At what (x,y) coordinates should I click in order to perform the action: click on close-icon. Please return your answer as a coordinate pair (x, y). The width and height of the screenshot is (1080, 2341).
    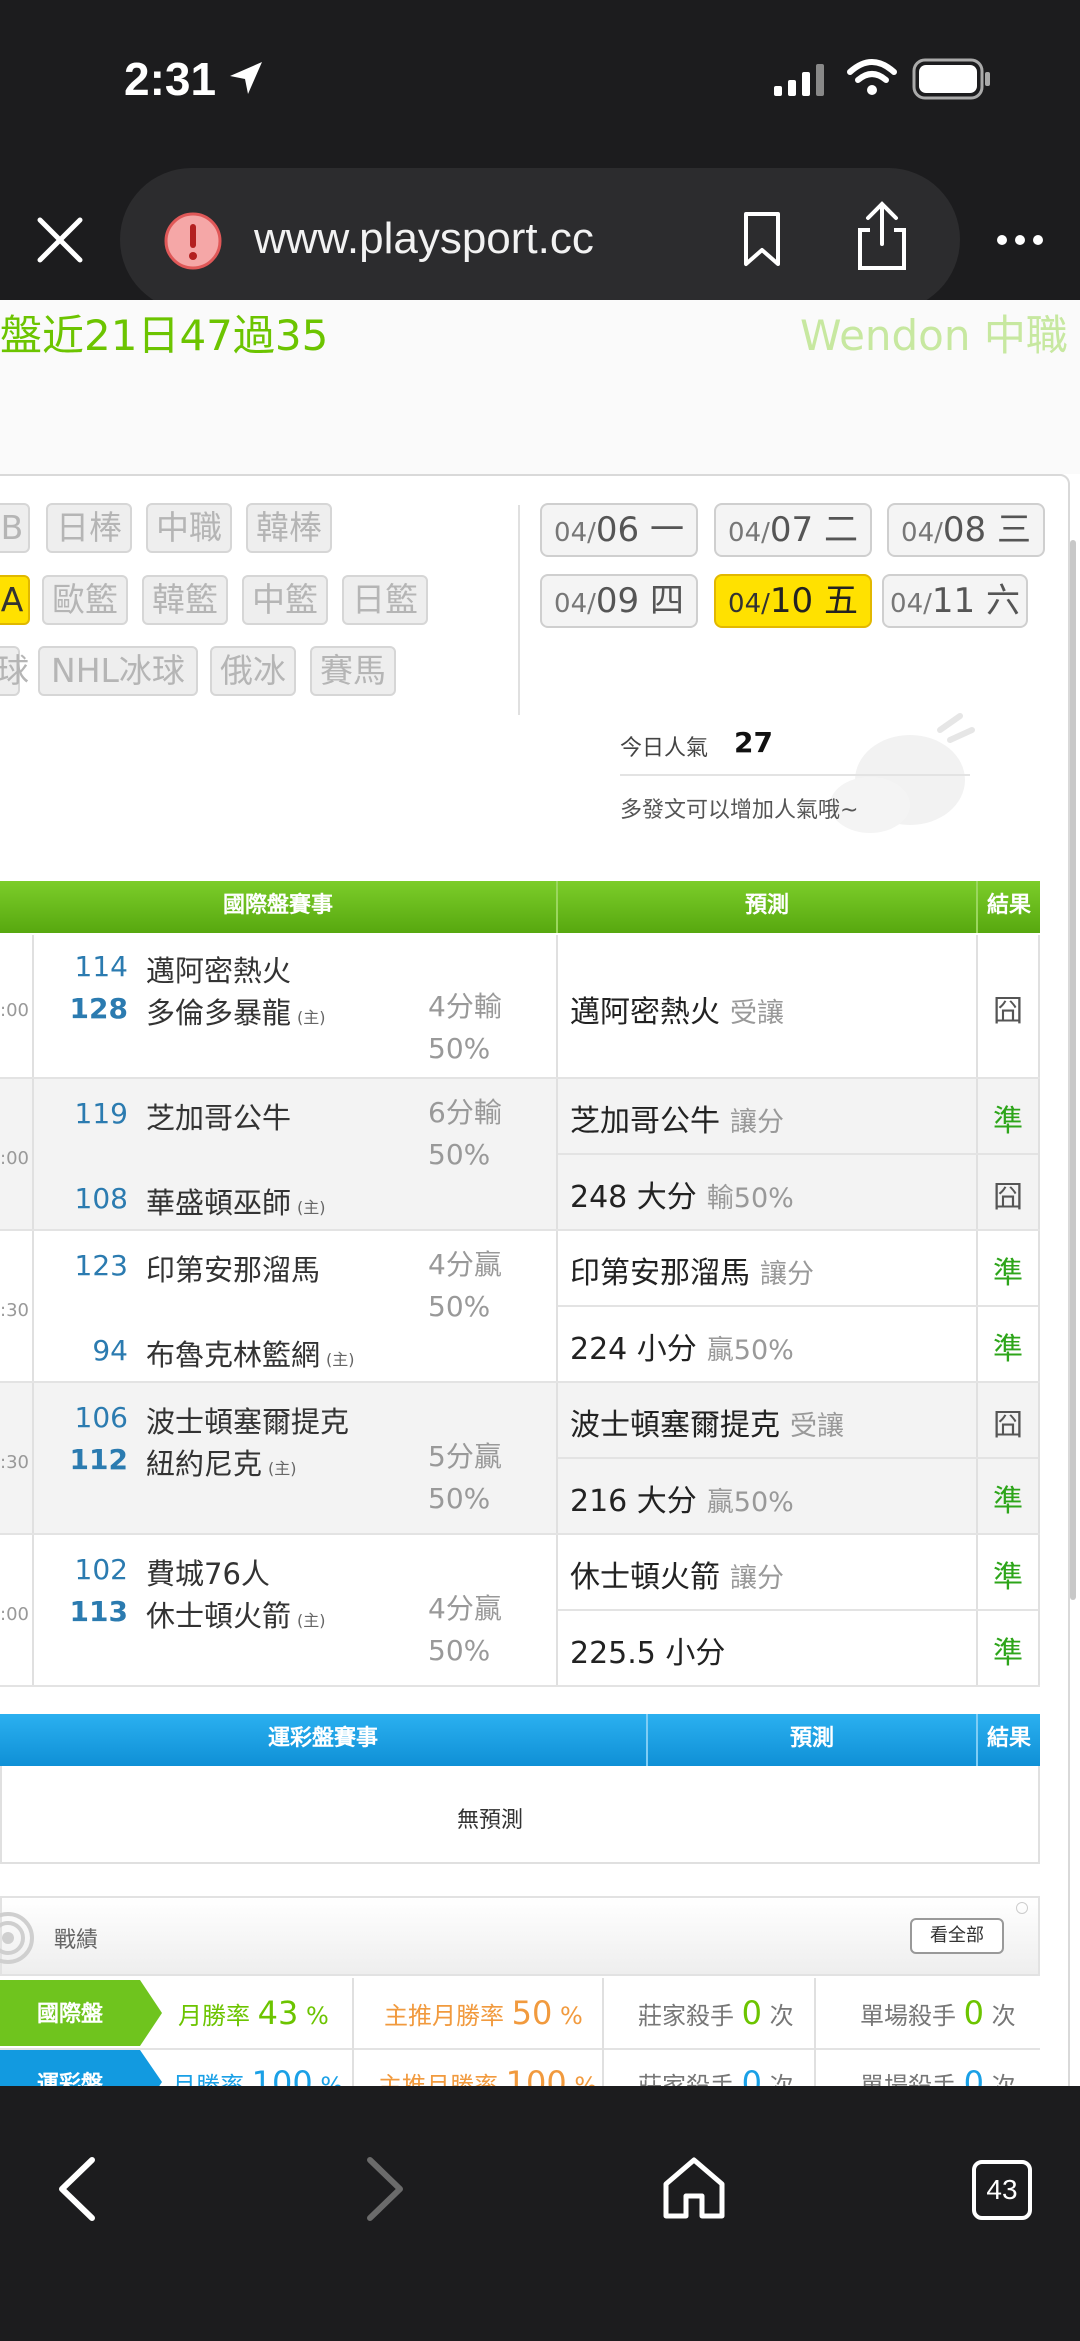
    Looking at the image, I should click on (60, 240).